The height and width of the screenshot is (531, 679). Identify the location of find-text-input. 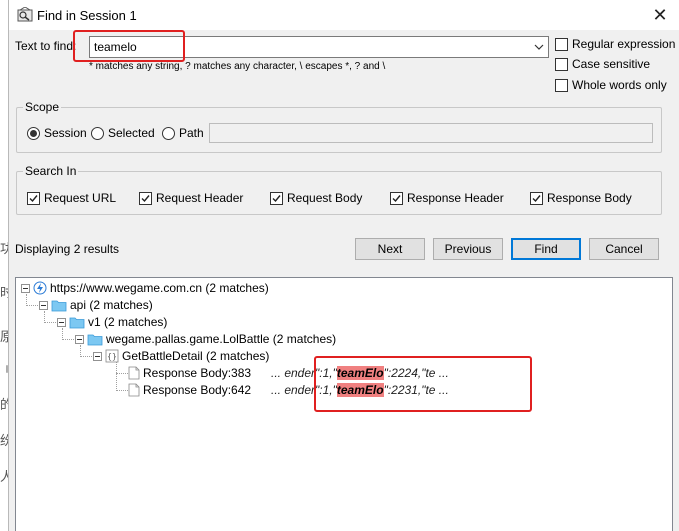
(319, 47).